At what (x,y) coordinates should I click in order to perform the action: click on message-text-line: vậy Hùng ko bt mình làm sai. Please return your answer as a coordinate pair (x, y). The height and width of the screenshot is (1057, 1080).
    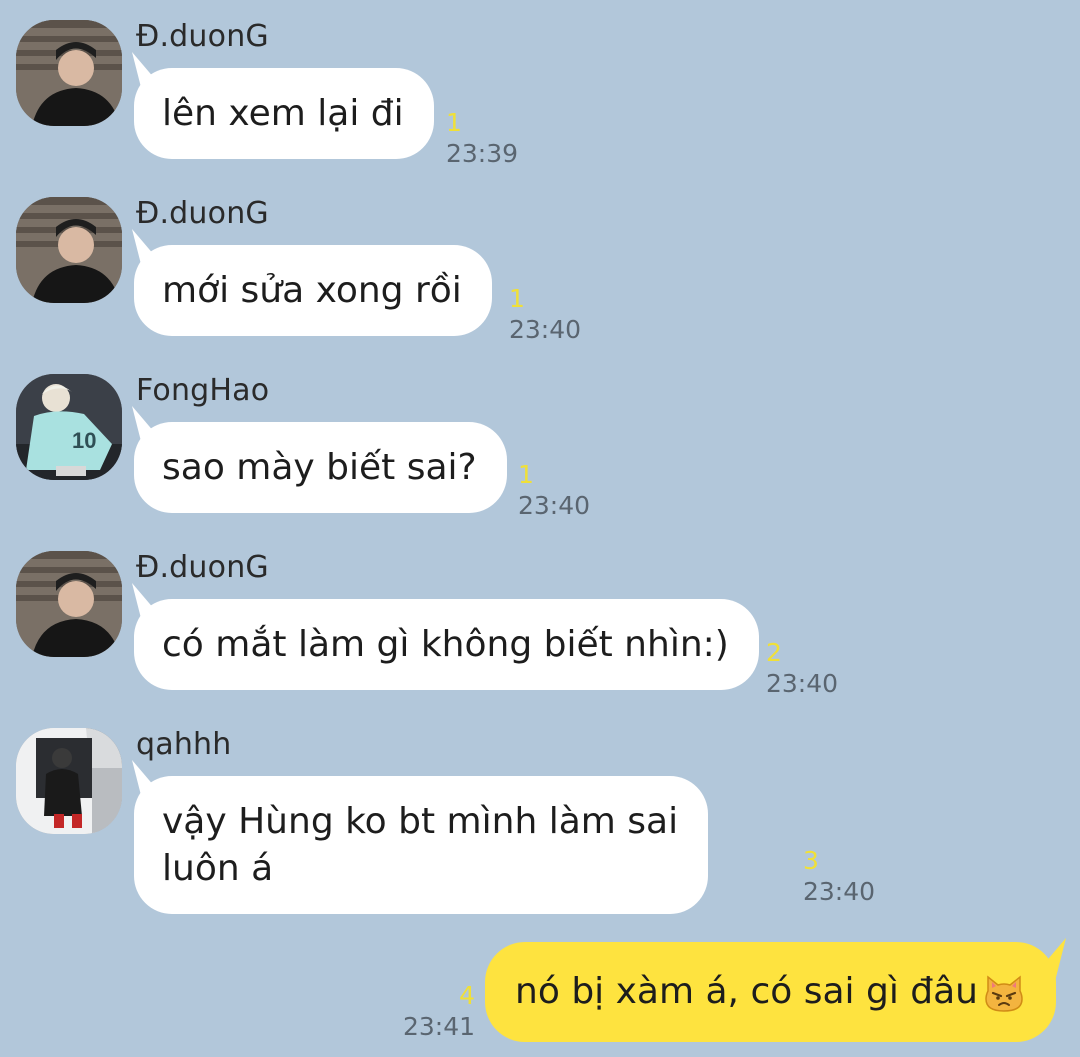
    Looking at the image, I should click on (420, 821).